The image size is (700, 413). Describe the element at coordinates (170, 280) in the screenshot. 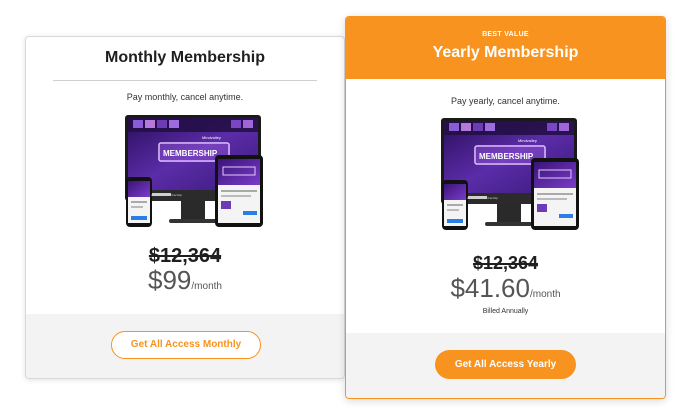

I see `monthly-price-amount: $99` at that location.